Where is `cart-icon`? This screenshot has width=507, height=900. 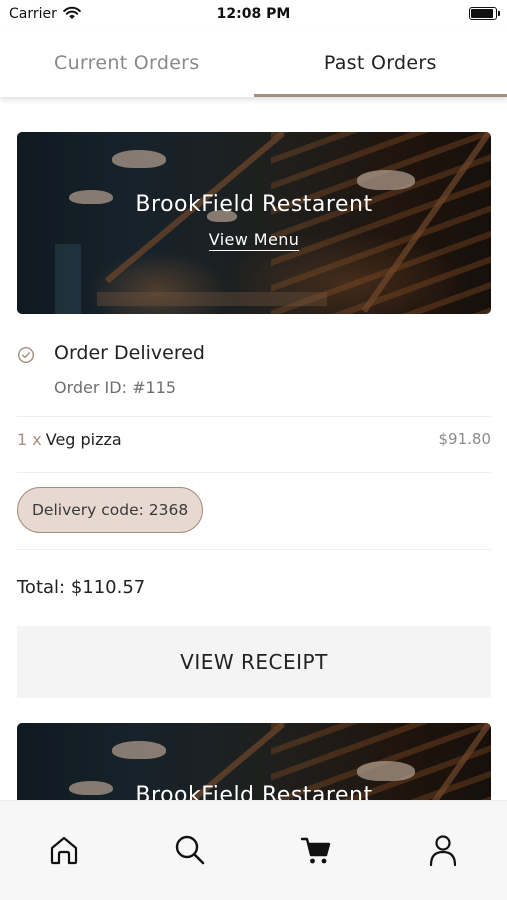
cart-icon is located at coordinates (316, 852).